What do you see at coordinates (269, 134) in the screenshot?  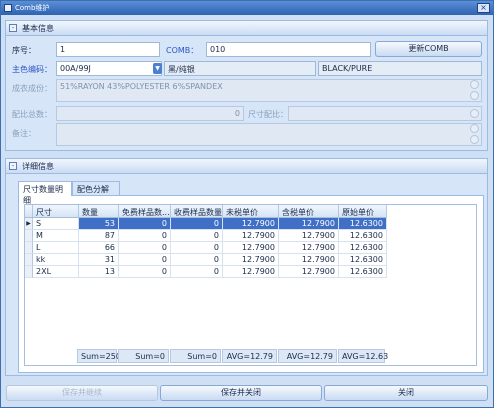 I see `remark-field` at bounding box center [269, 134].